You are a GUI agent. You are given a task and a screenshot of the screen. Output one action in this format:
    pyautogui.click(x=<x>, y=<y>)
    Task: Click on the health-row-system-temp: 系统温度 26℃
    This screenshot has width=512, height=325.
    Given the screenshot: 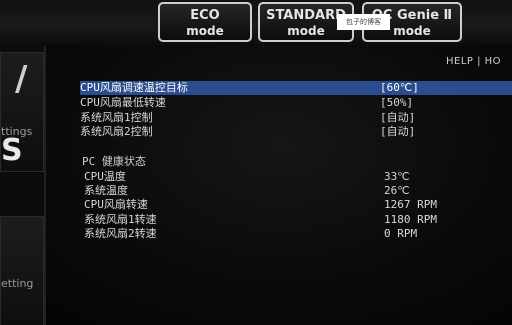 What is the action you would take?
    pyautogui.click(x=294, y=191)
    